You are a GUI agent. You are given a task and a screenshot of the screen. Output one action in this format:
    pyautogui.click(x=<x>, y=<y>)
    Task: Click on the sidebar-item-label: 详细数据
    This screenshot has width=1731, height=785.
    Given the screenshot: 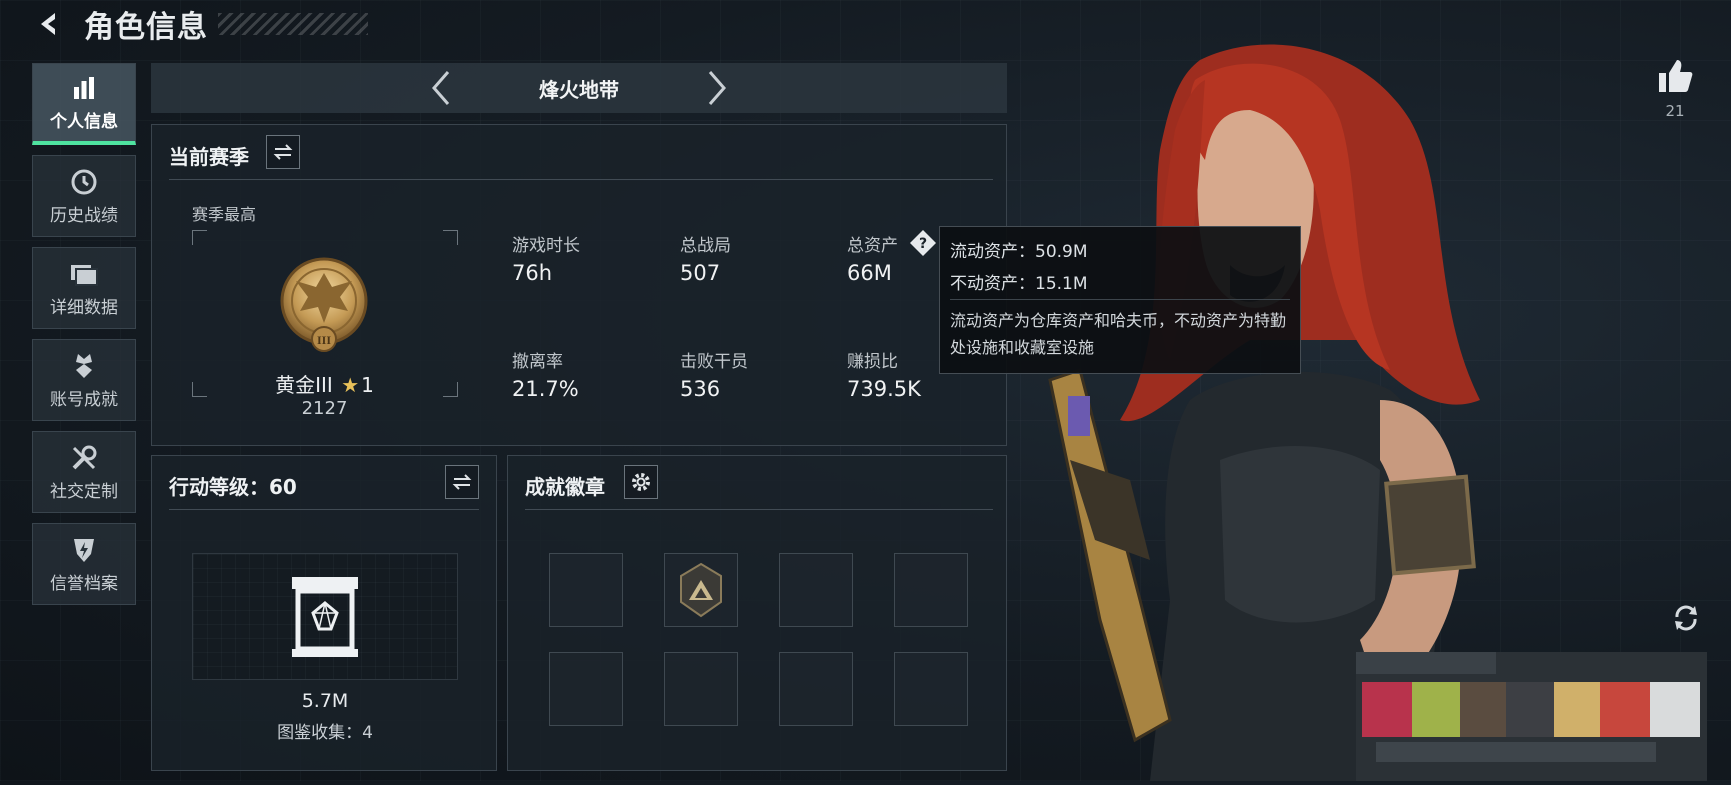 What is the action you would take?
    pyautogui.click(x=84, y=307)
    